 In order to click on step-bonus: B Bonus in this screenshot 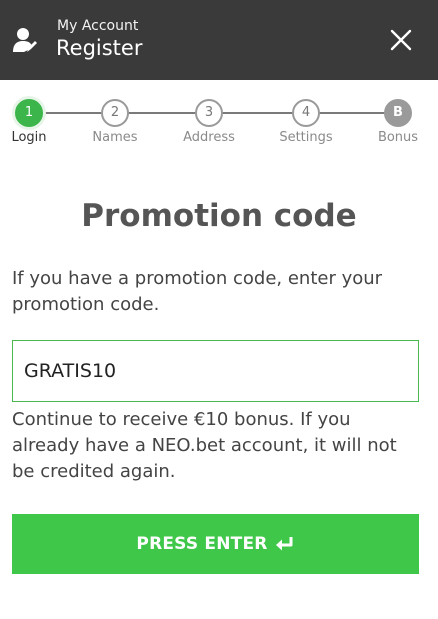, I will do `click(398, 122)`.